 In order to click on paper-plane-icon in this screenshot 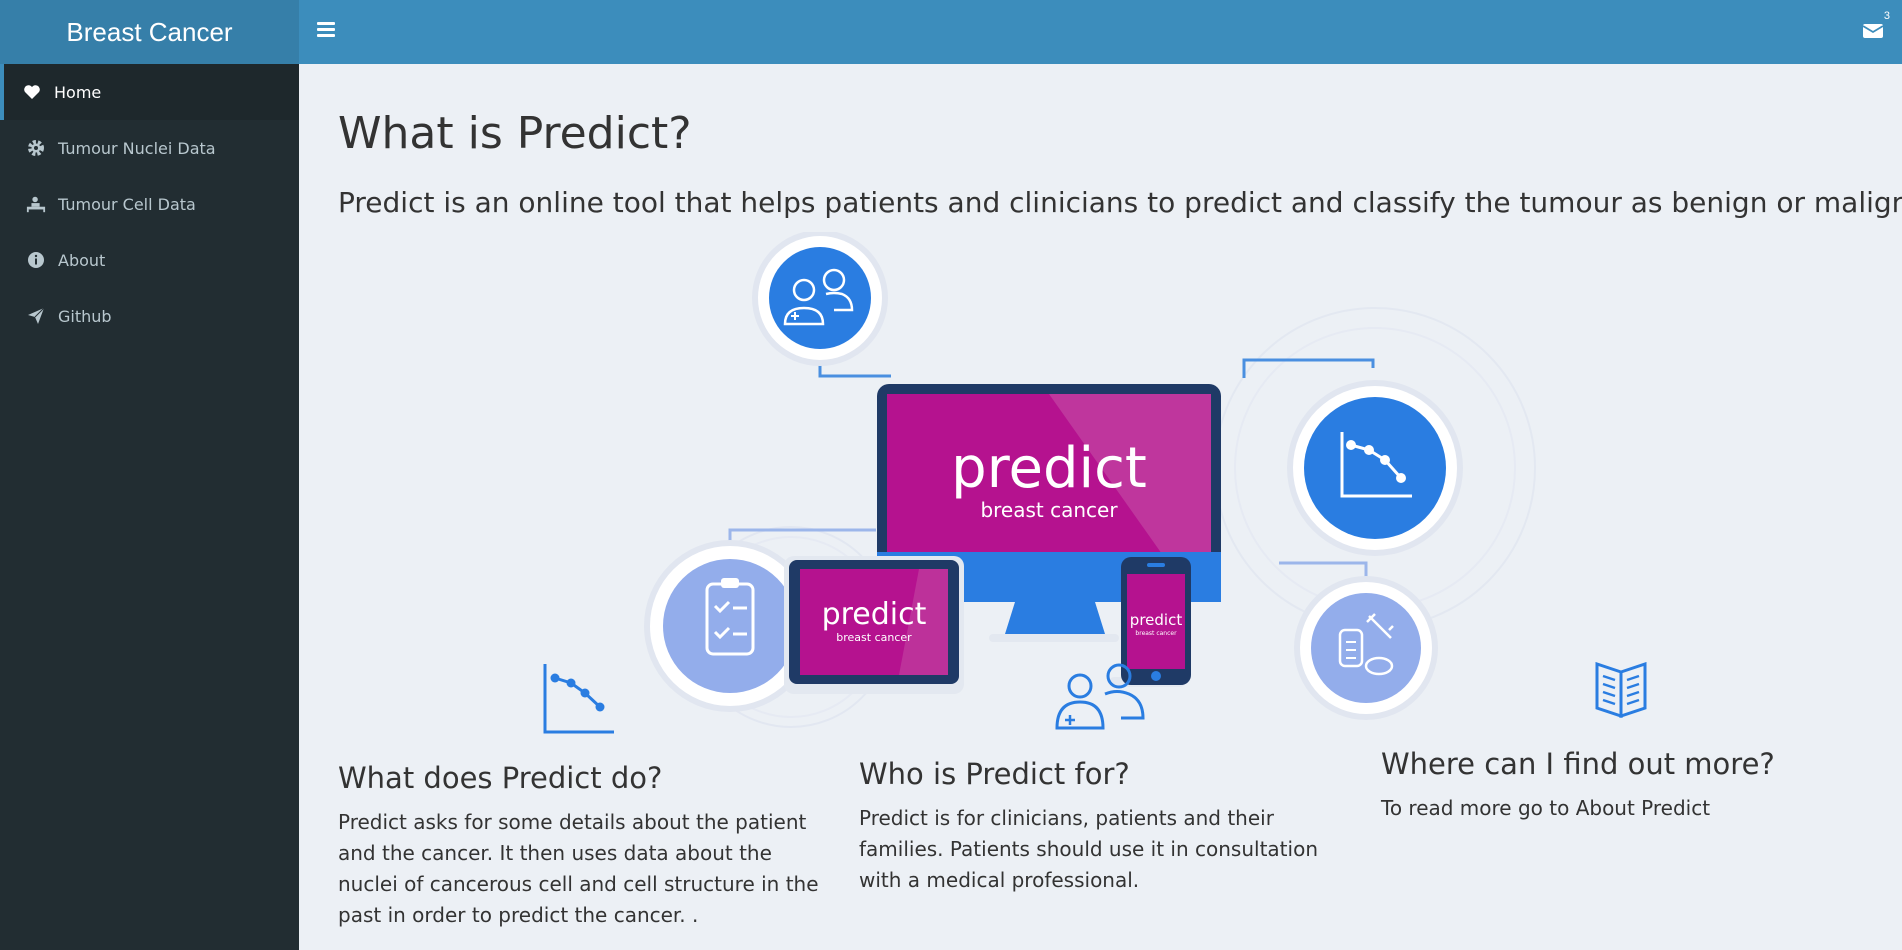, I will do `click(36, 316)`.